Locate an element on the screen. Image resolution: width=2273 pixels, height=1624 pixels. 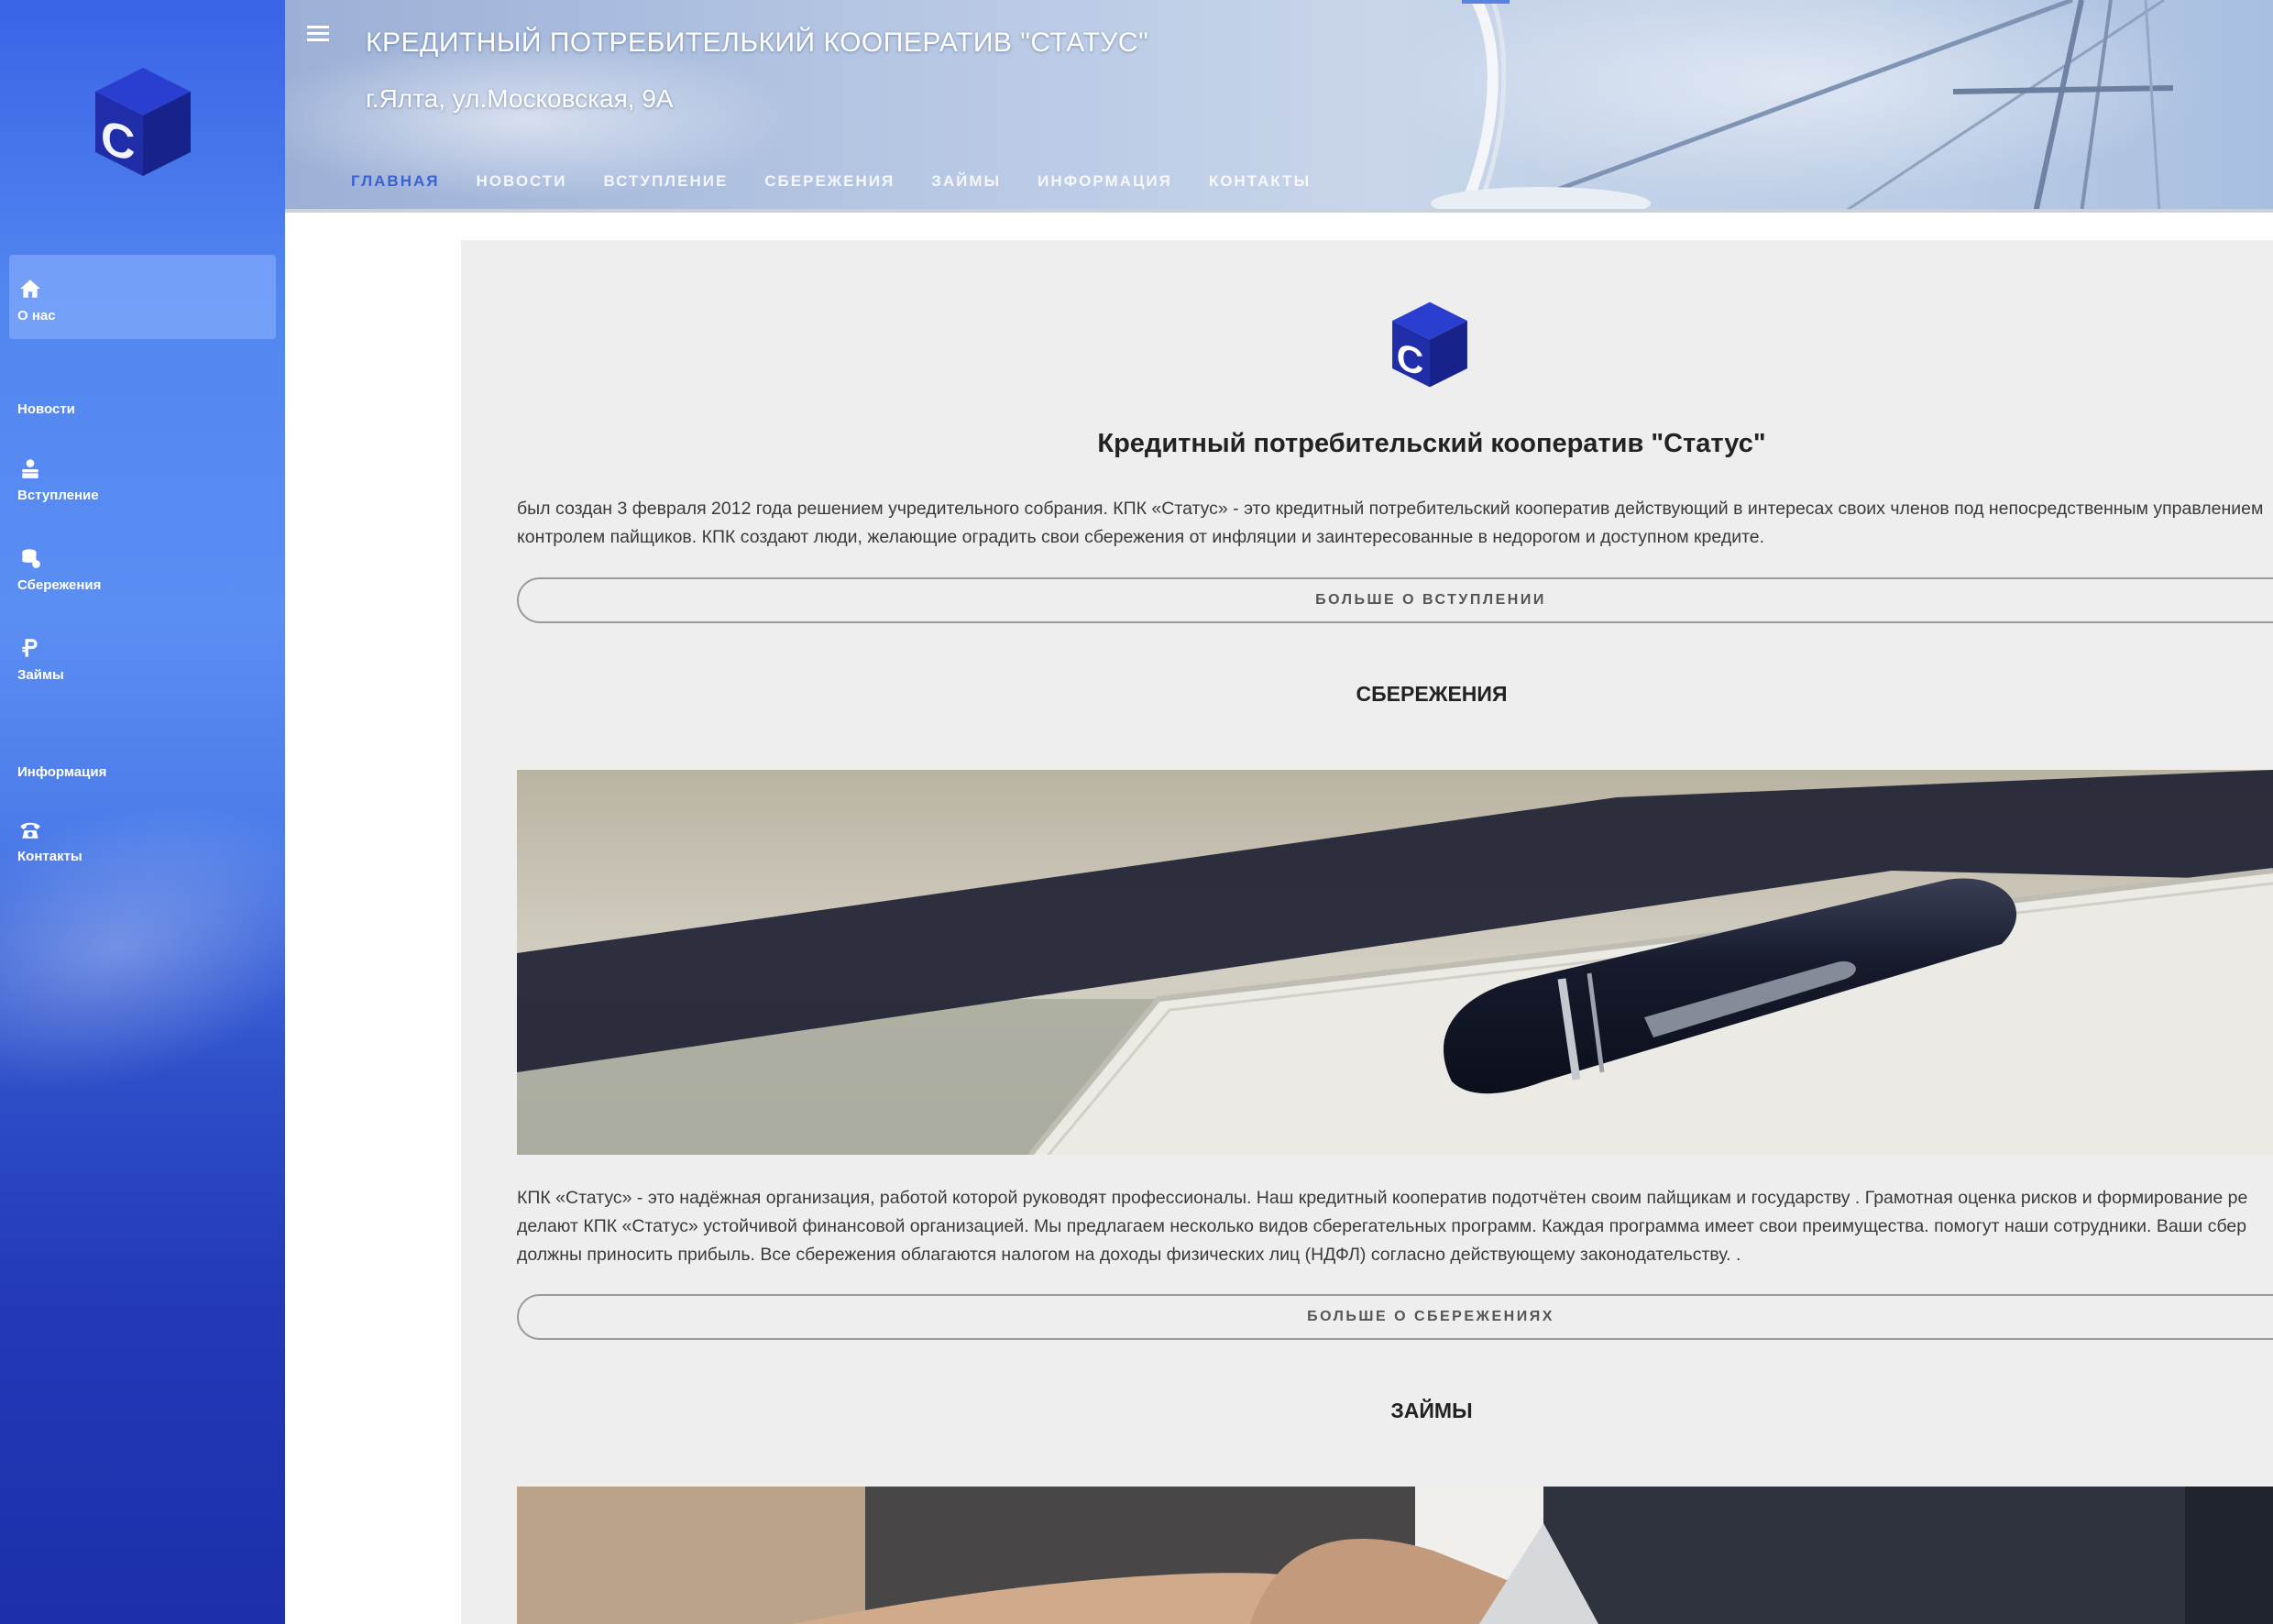
person-icon is located at coordinates (30, 468).